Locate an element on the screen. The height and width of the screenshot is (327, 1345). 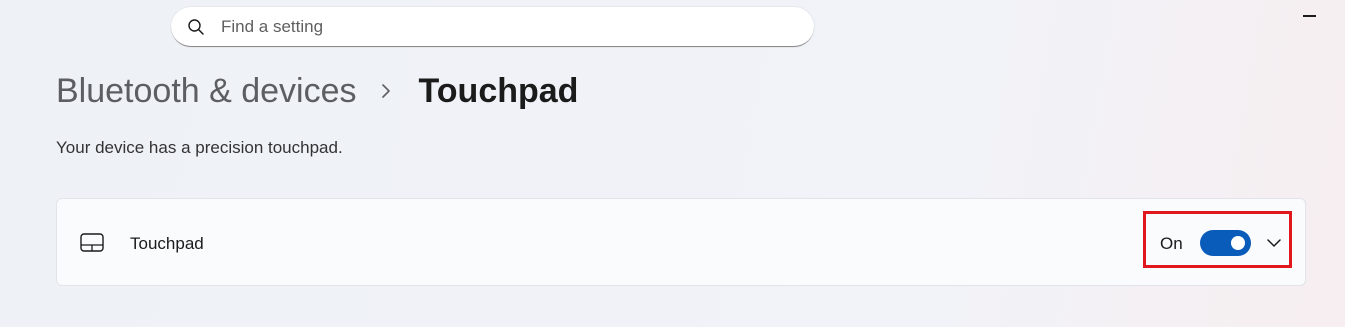
breadcrumb: Bluetooth & devices Touchpad is located at coordinates (317, 91).